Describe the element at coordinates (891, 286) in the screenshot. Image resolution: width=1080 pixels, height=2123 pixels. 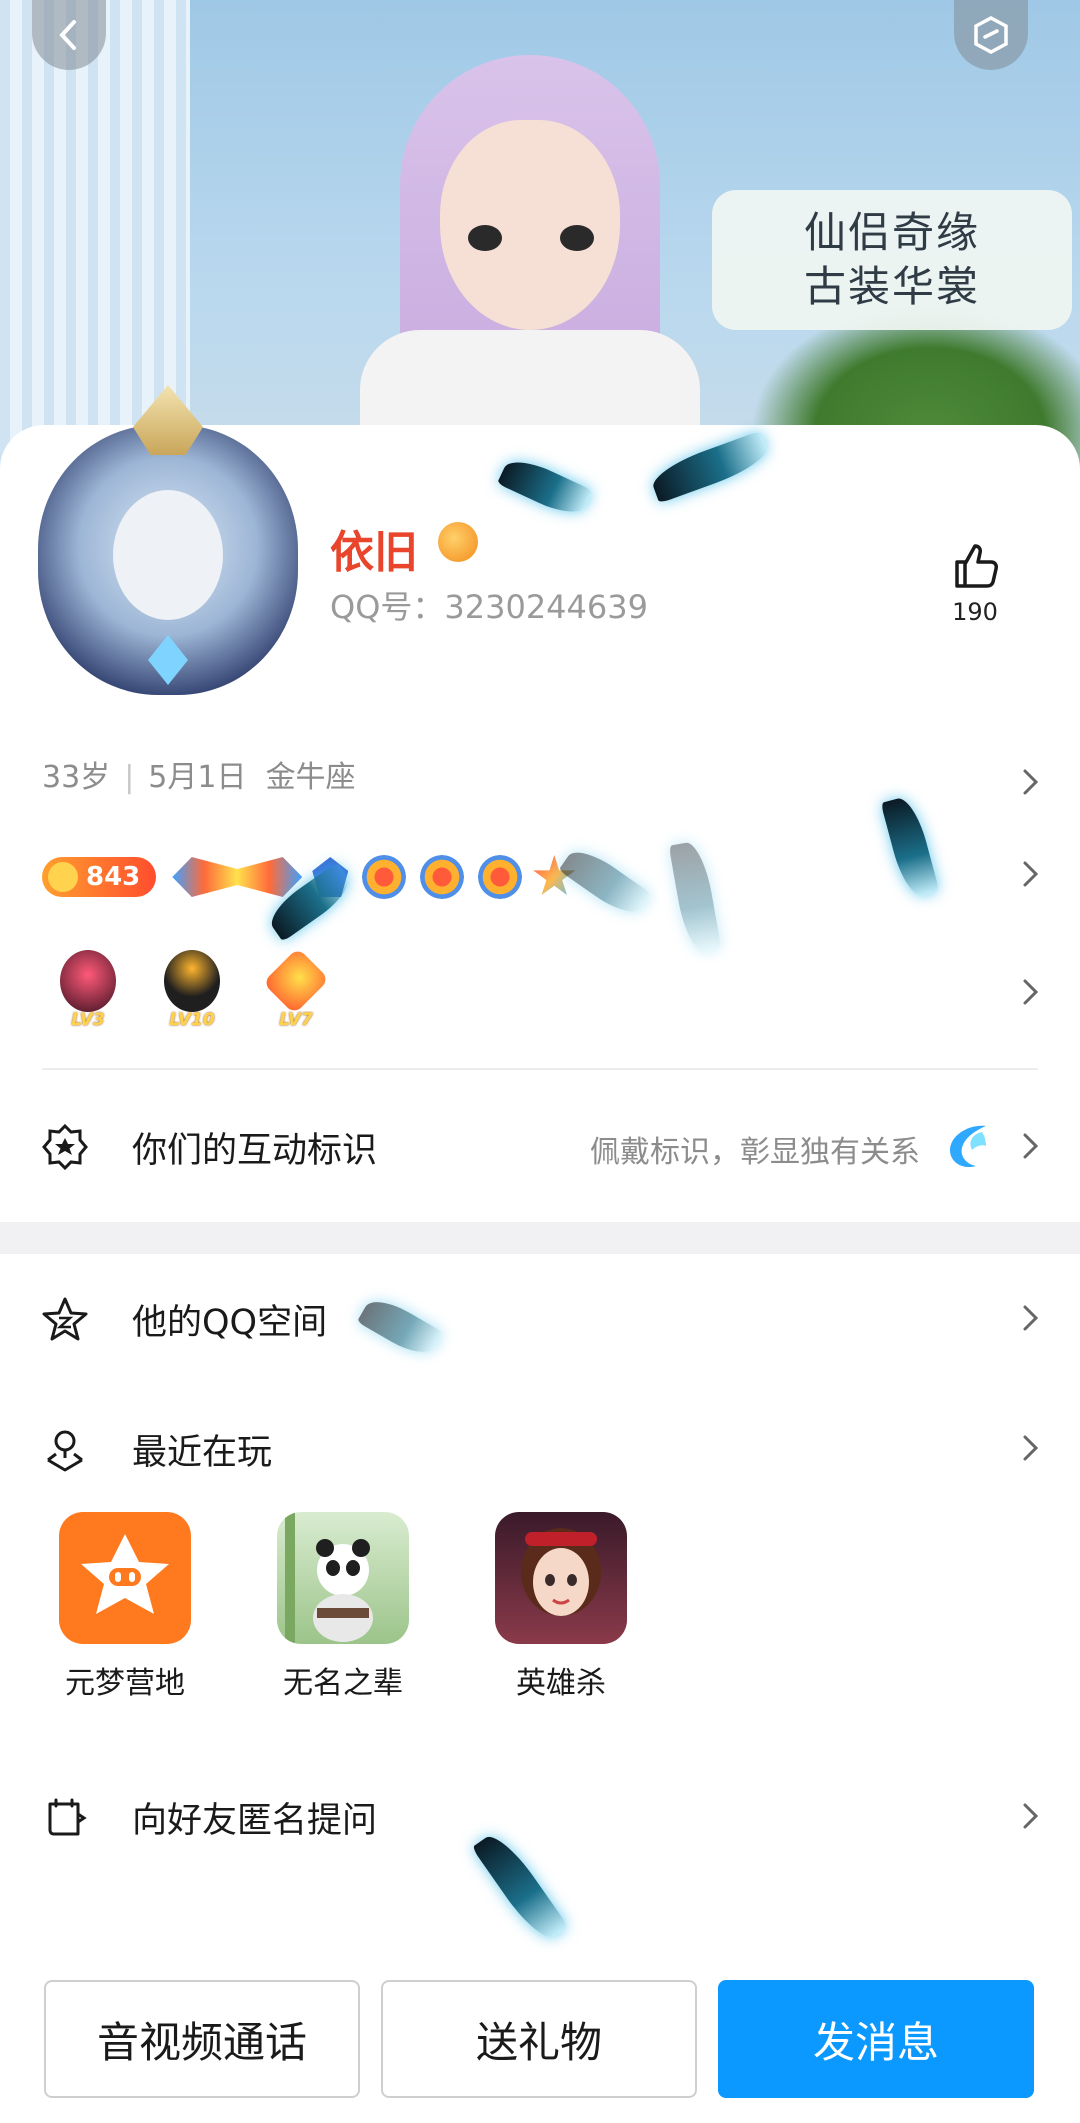
I see `ad-line-2: 古装华裳` at that location.